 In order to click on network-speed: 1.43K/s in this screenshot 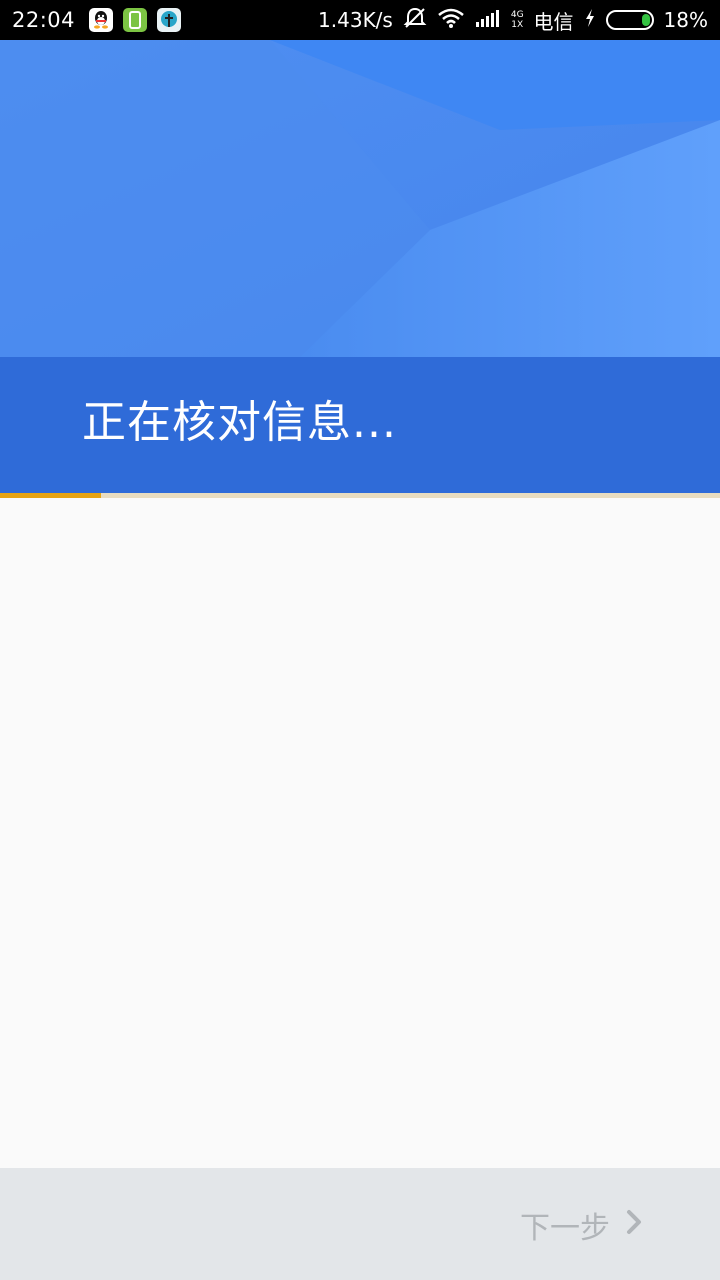, I will do `click(355, 20)`.